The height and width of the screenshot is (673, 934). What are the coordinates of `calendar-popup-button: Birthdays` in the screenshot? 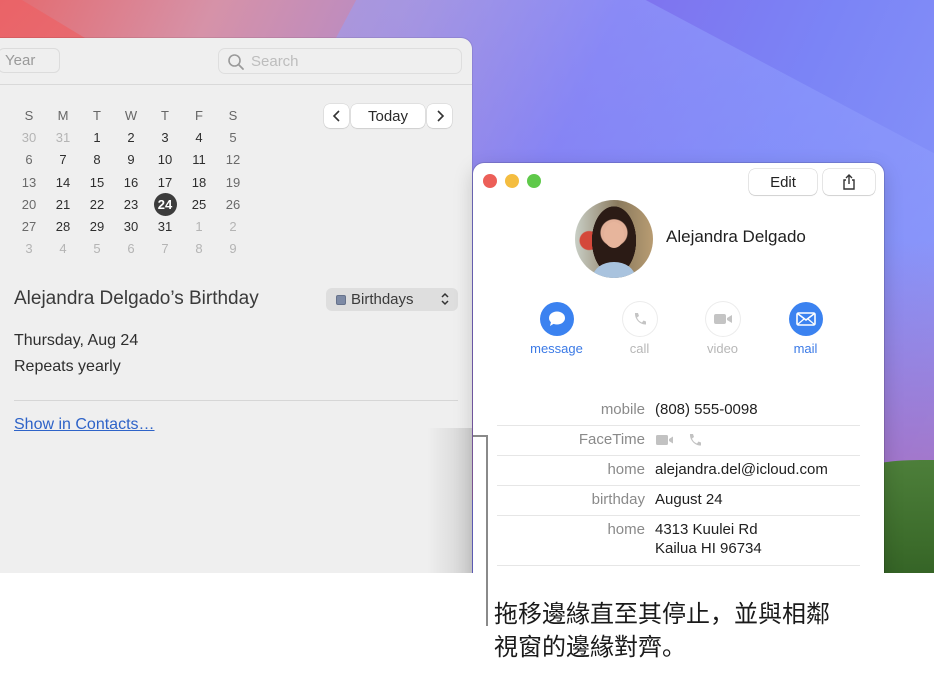 It's located at (392, 299).